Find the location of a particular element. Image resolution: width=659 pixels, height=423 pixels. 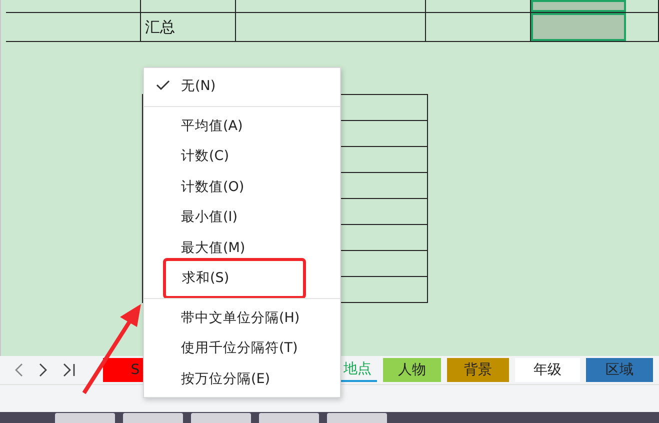

sheet-tab: 年级 is located at coordinates (547, 370).